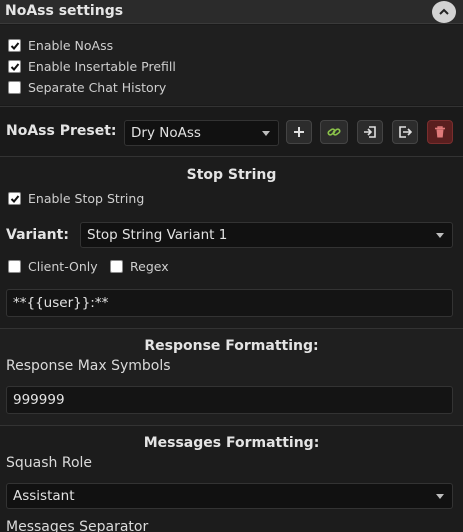 This screenshot has height=532, width=463. I want to click on link-preset-button, so click(334, 132).